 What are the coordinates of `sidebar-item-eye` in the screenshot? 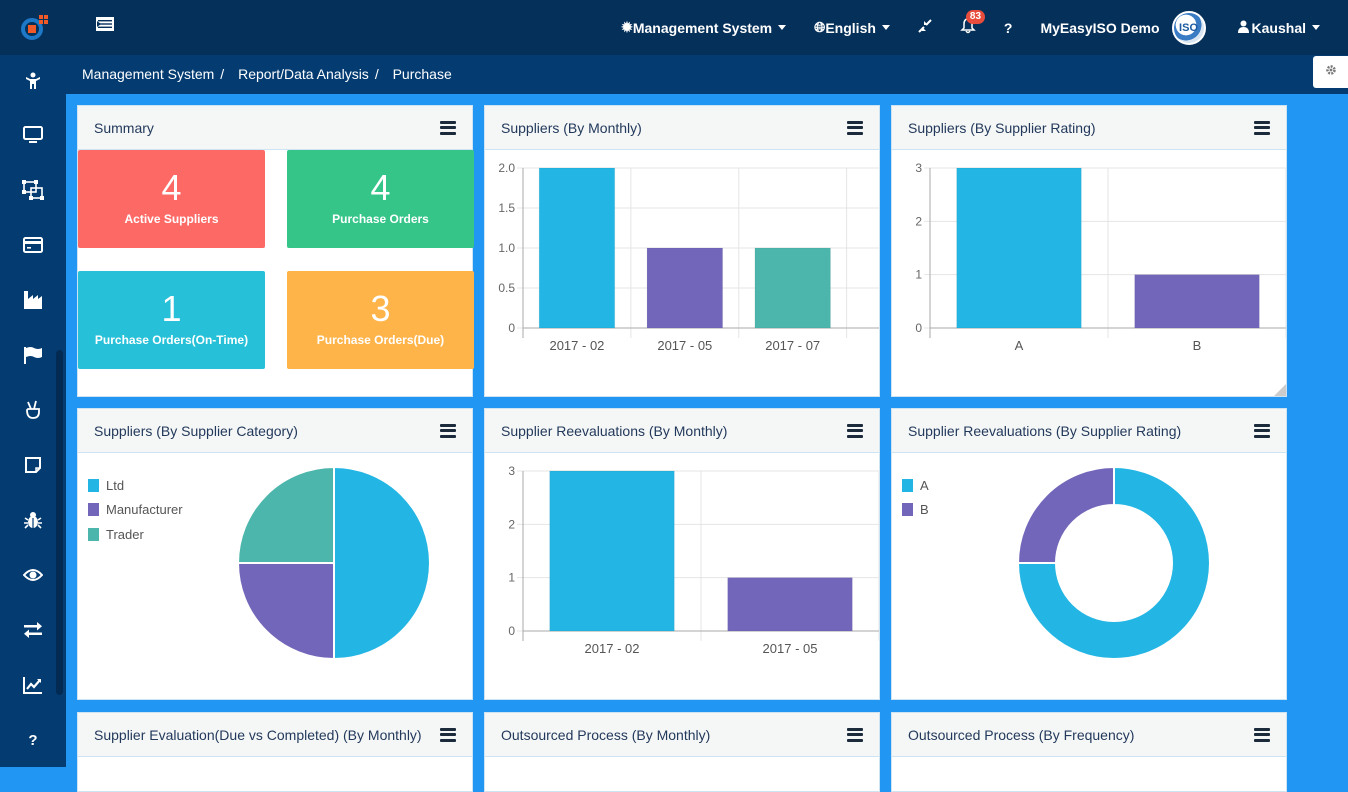 It's located at (33, 575).